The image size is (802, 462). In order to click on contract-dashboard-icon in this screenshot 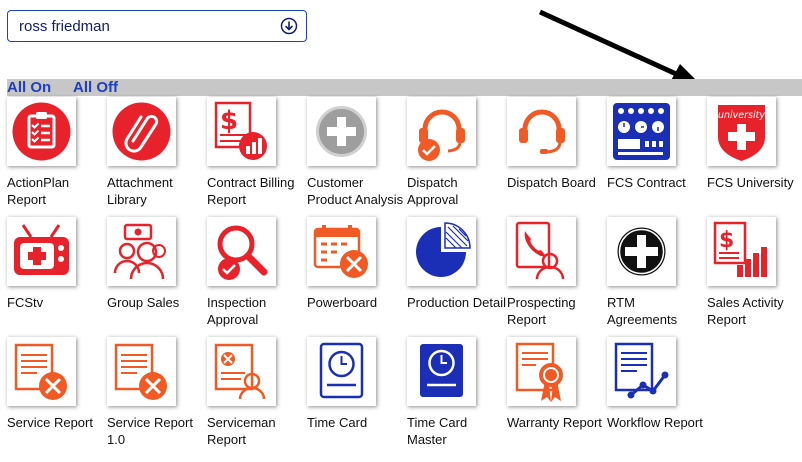, I will do `click(641, 131)`.